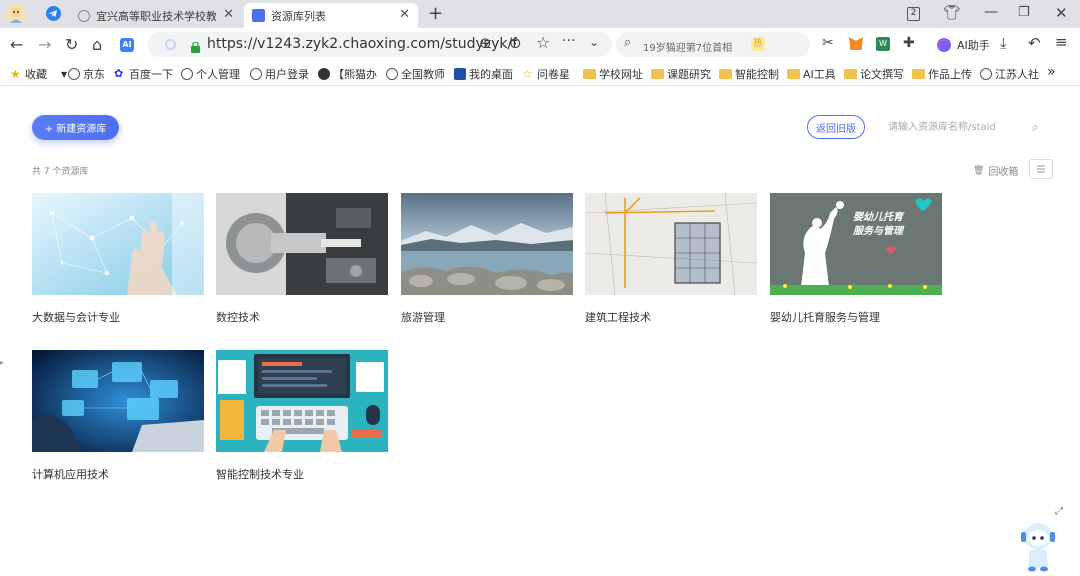  Describe the element at coordinates (435, 13) in the screenshot. I see `new-tab-button: +` at that location.